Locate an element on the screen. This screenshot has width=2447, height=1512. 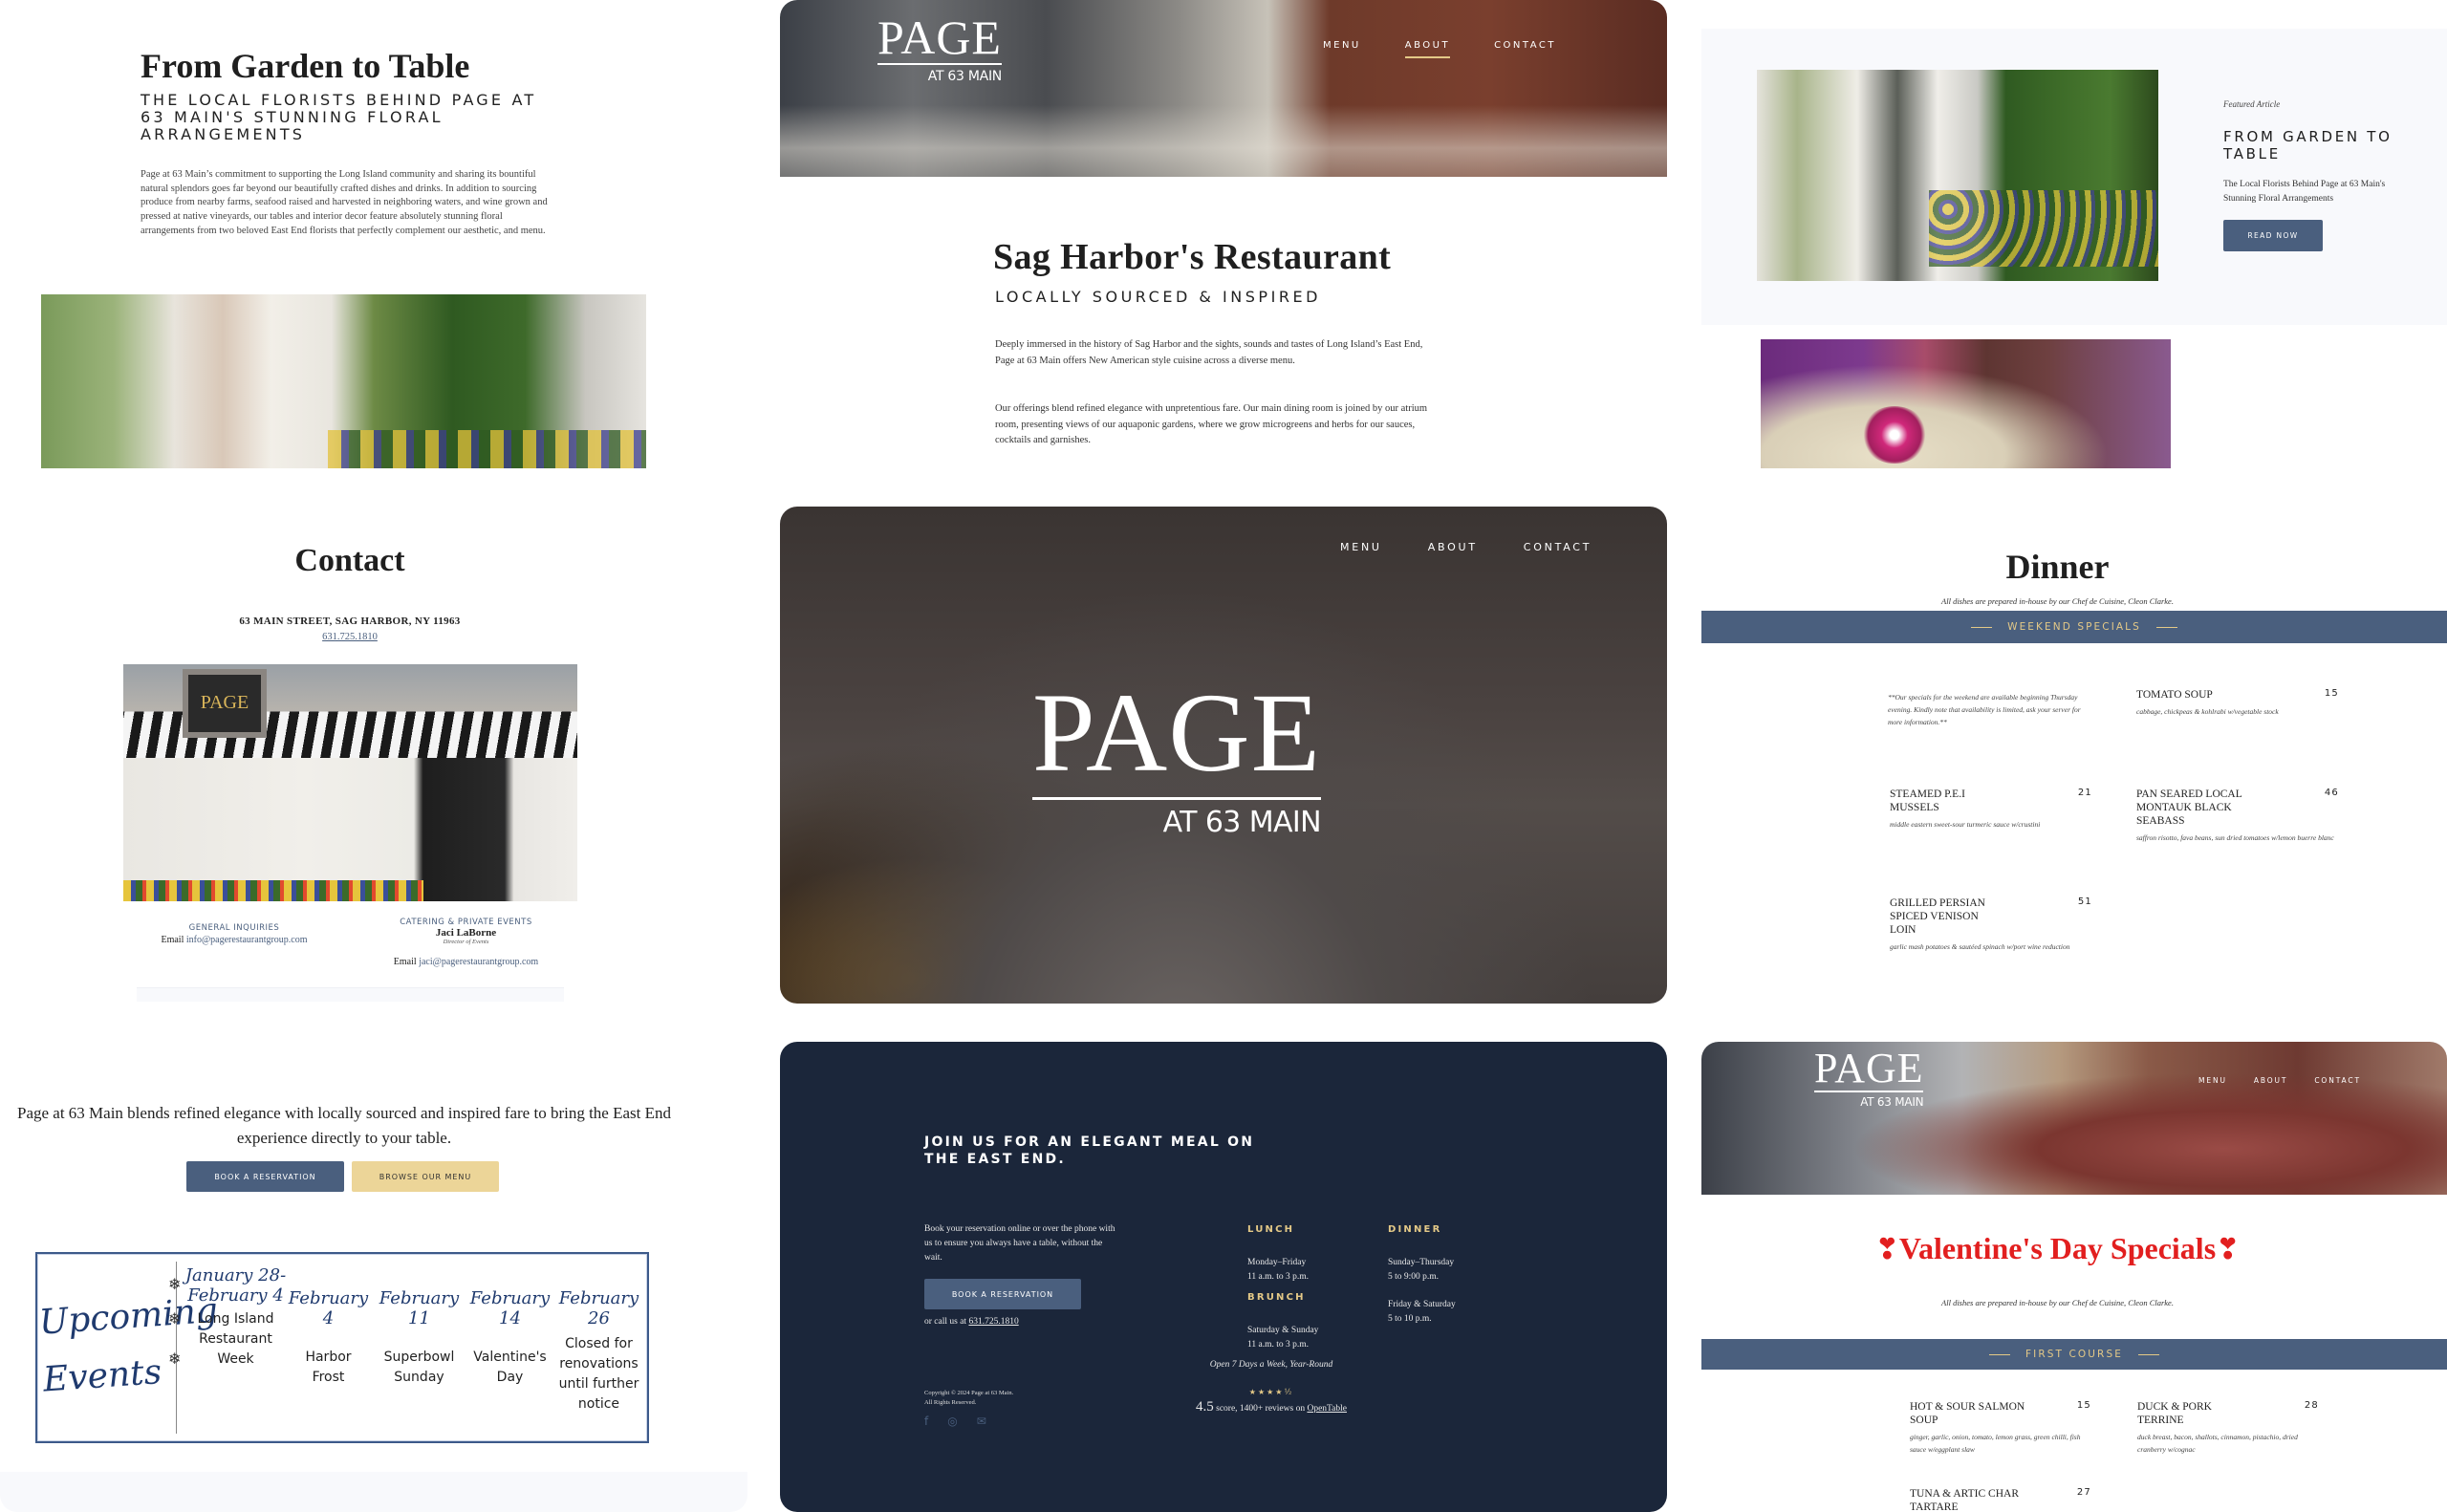
footer-book-reservation-button: BOOK A RESERVATION is located at coordinates (1002, 1294).